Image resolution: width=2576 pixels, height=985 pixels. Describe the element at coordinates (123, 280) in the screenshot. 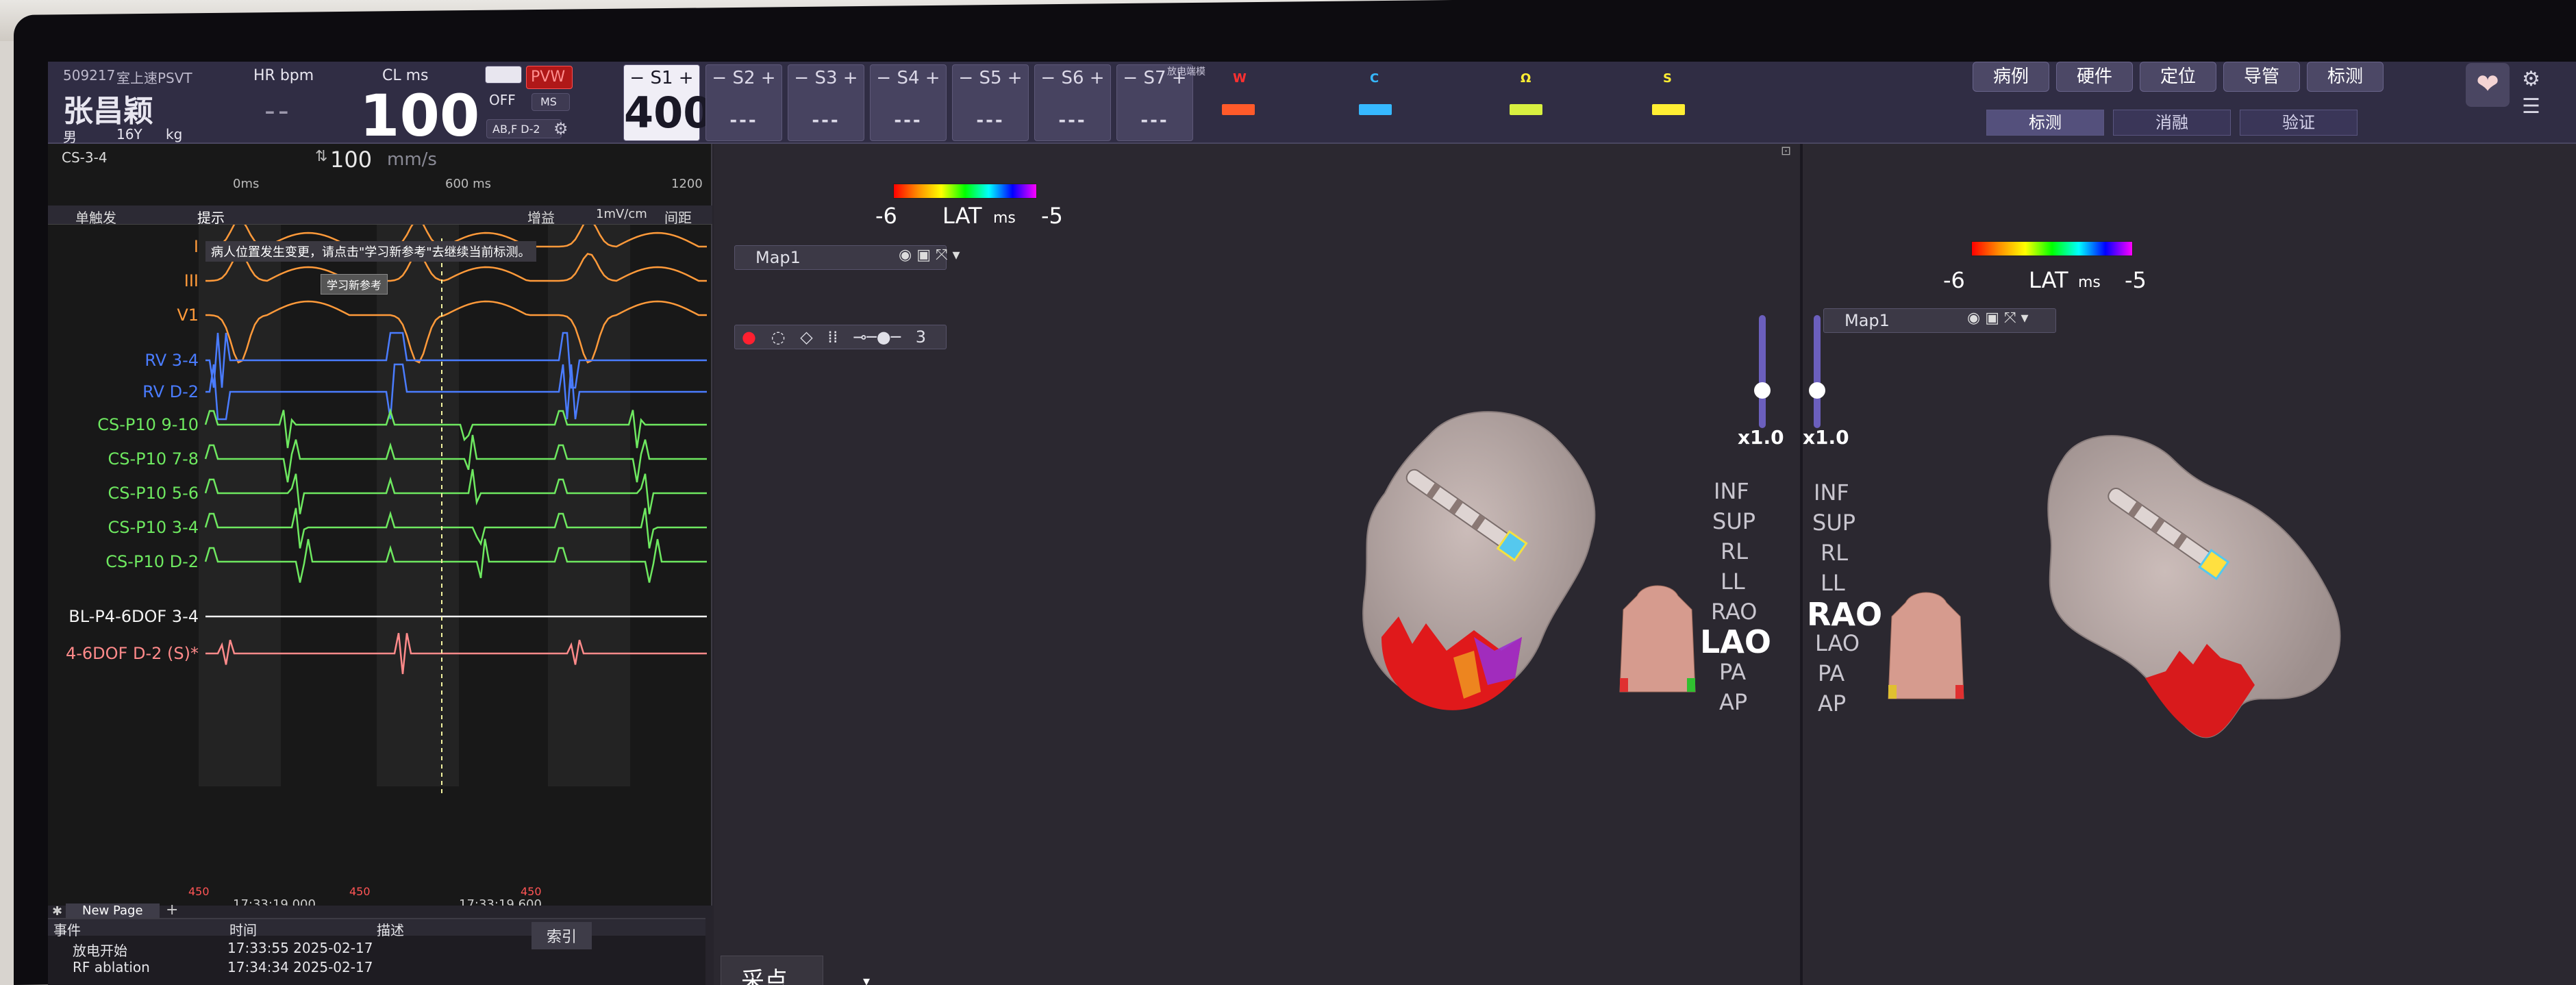

I see `trace-label: III` at that location.